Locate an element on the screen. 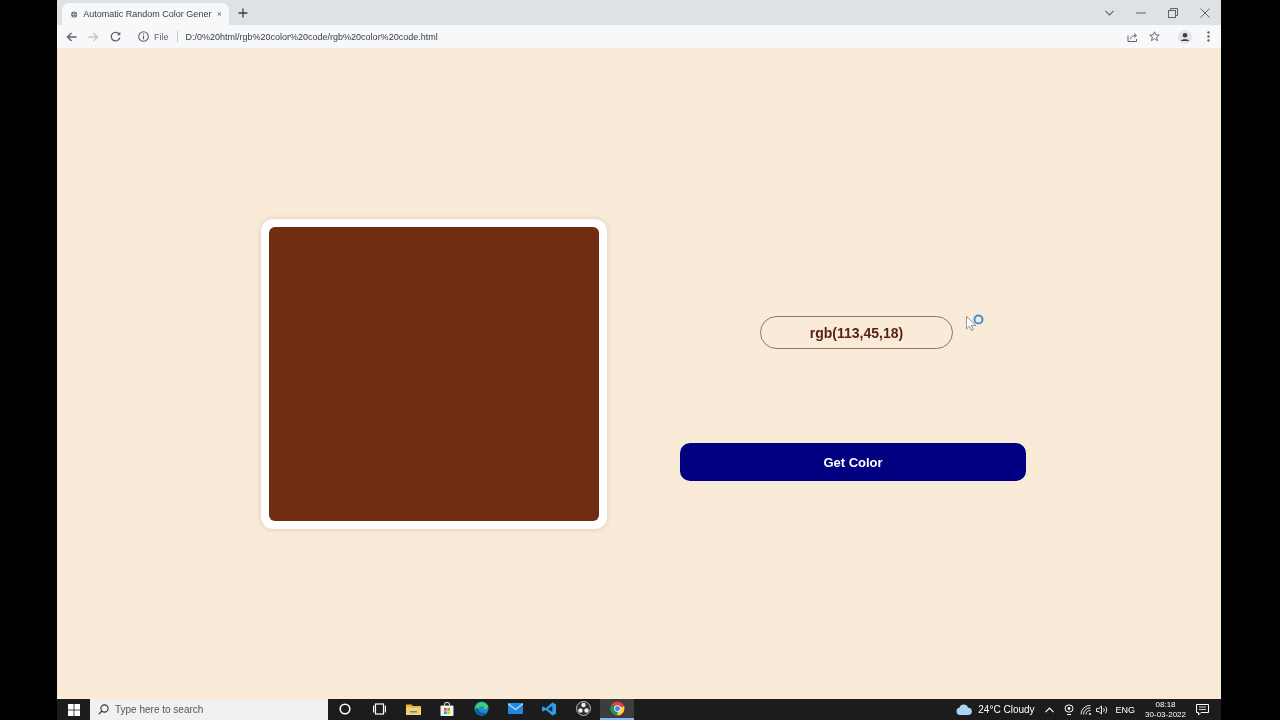 The image size is (1280, 720). clock-date: 30-03-2022 is located at coordinates (1165, 714).